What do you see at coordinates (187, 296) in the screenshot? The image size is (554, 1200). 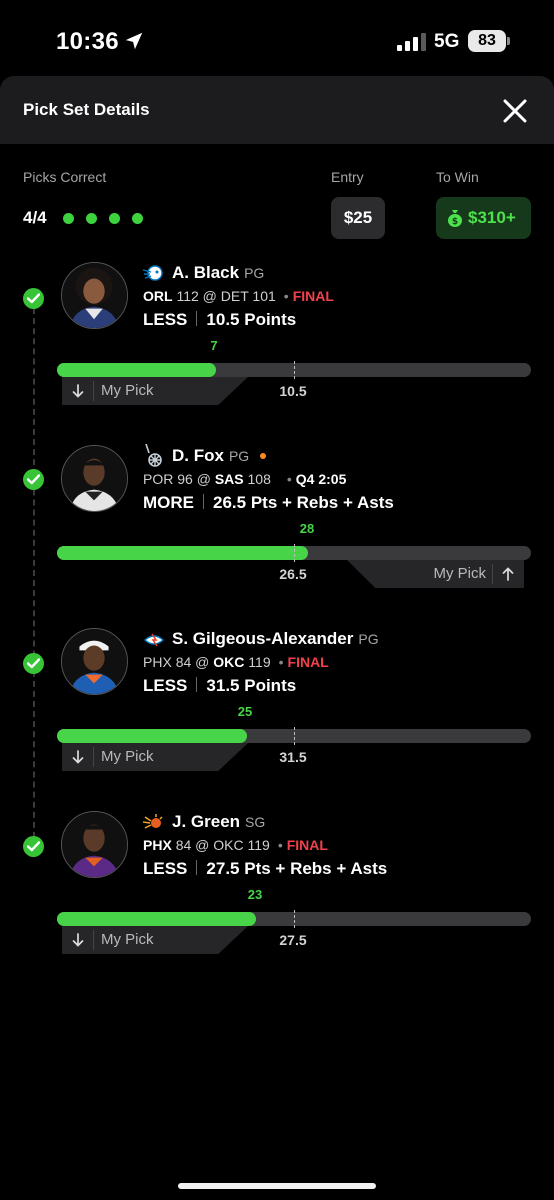 I see `away-score: 112` at bounding box center [187, 296].